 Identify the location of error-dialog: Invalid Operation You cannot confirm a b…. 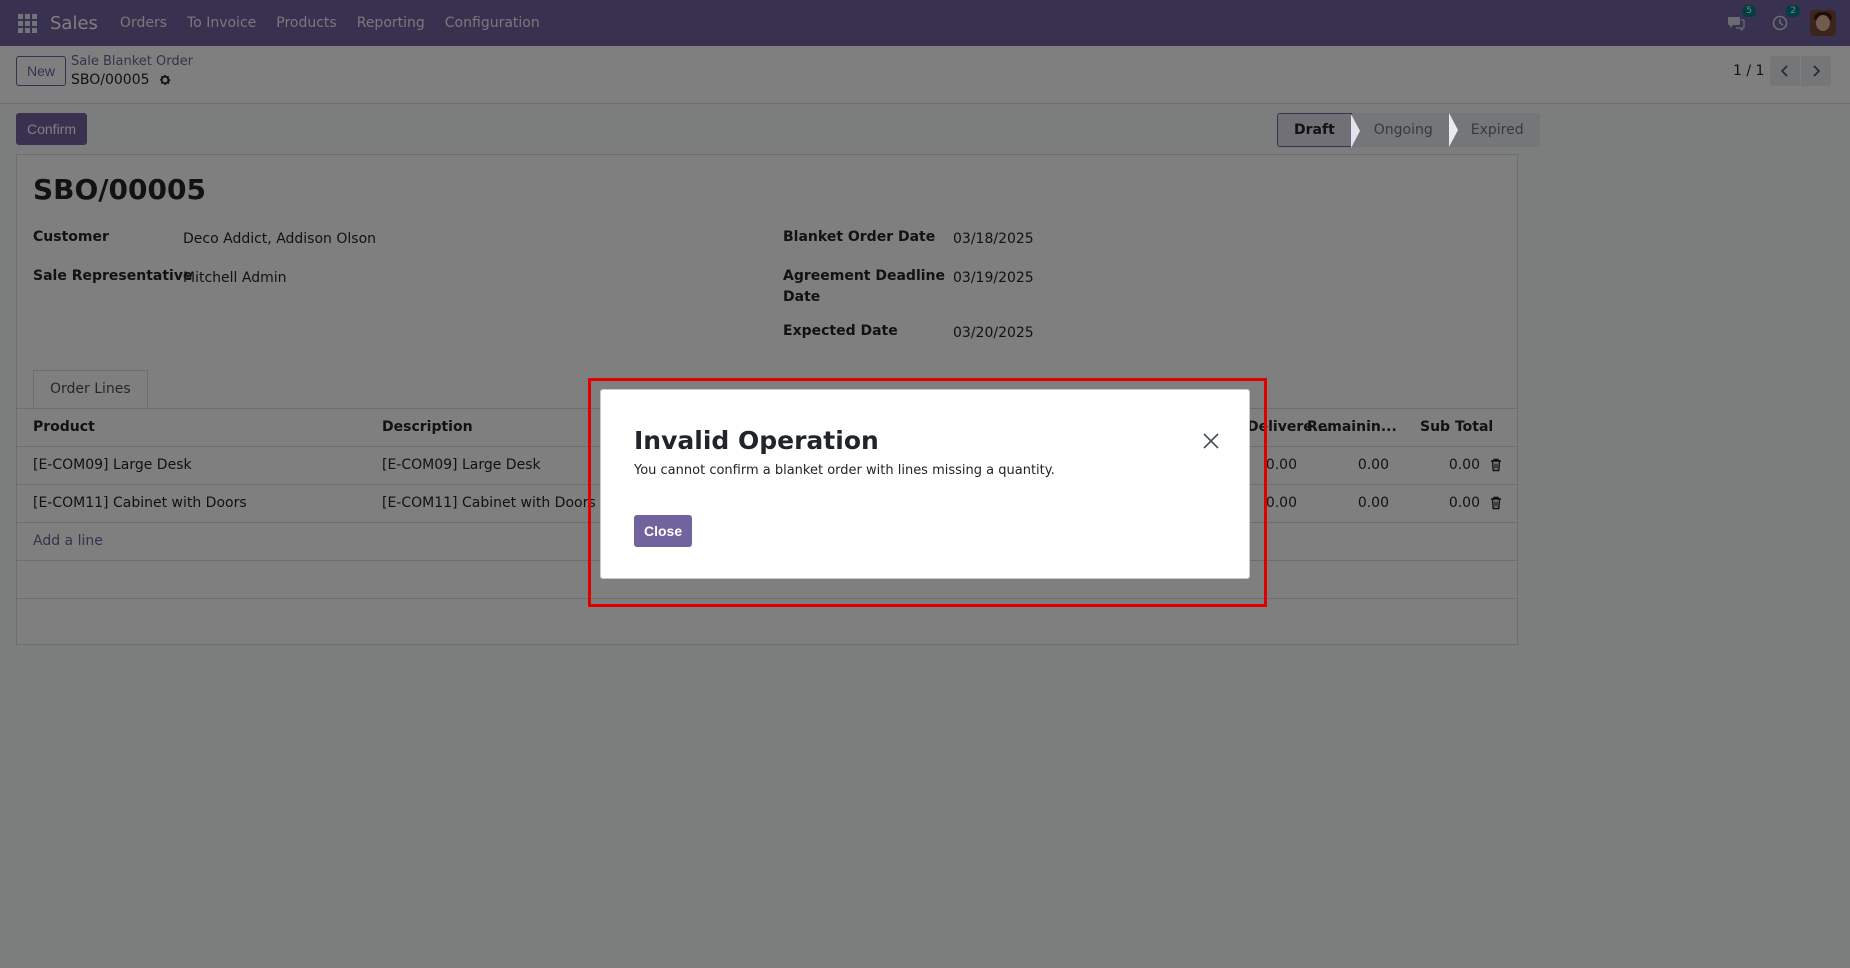
(925, 484).